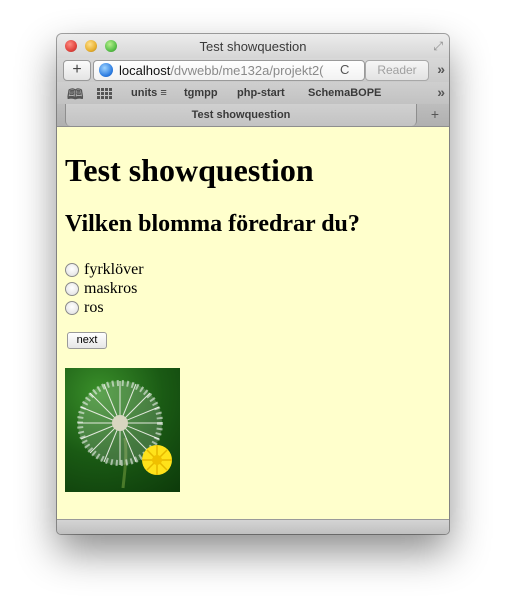  I want to click on bookmarks-overflow-icon: », so click(441, 92).